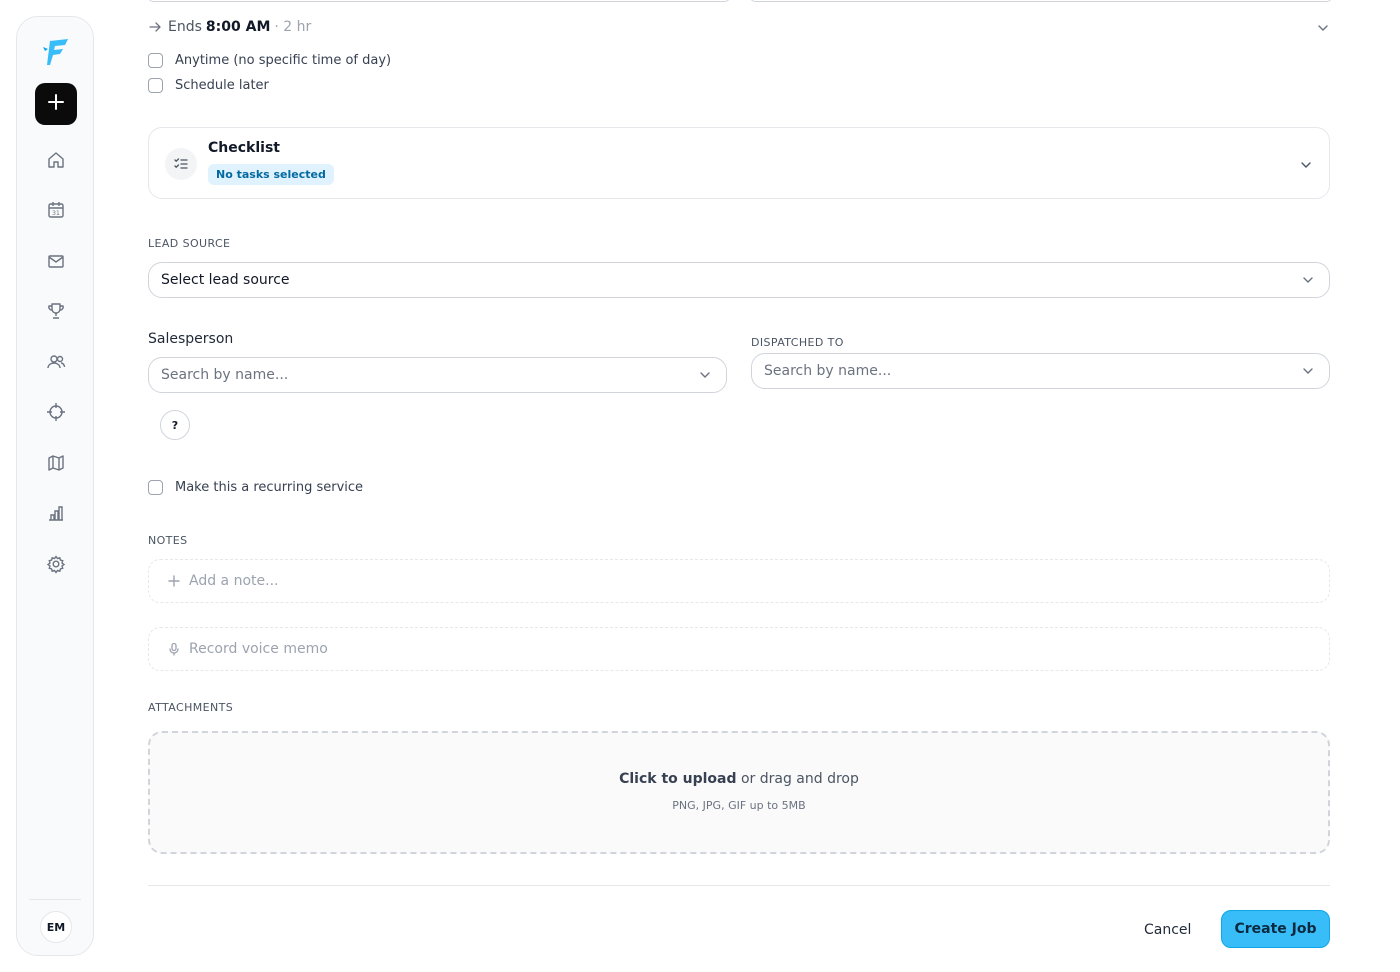 The height and width of the screenshot is (972, 1400). What do you see at coordinates (181, 164) in the screenshot?
I see `checklist-icon` at bounding box center [181, 164].